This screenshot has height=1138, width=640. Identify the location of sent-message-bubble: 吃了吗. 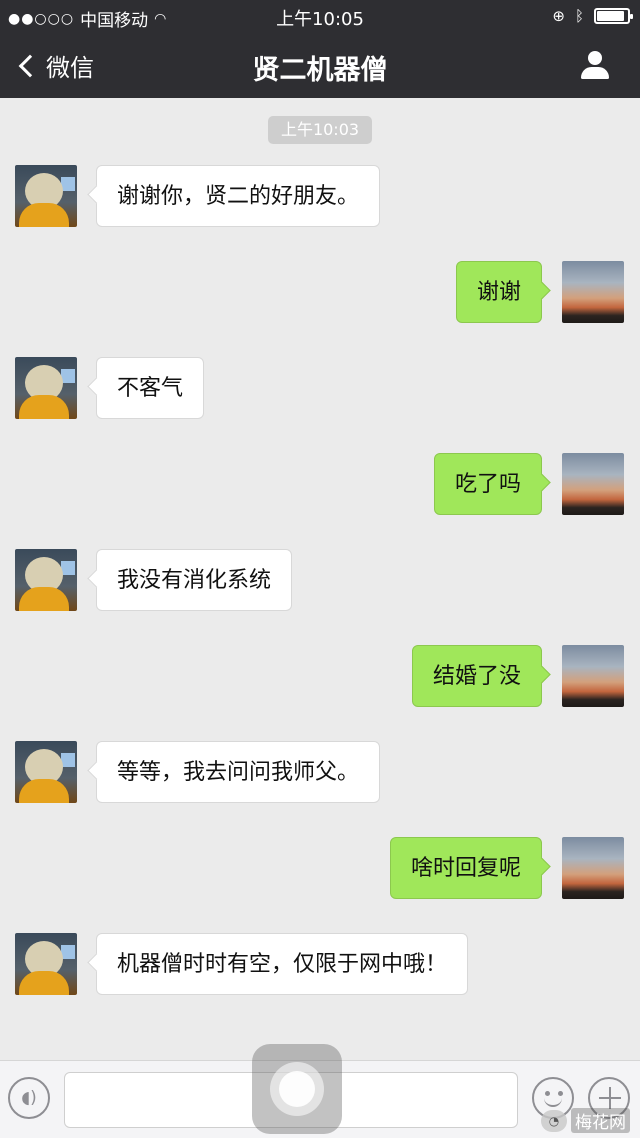
(487, 484).